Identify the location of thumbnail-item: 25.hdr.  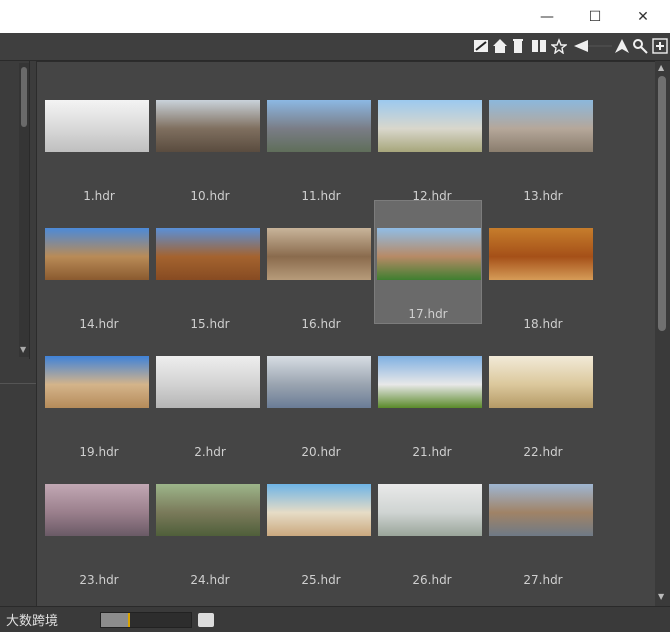
(317, 521).